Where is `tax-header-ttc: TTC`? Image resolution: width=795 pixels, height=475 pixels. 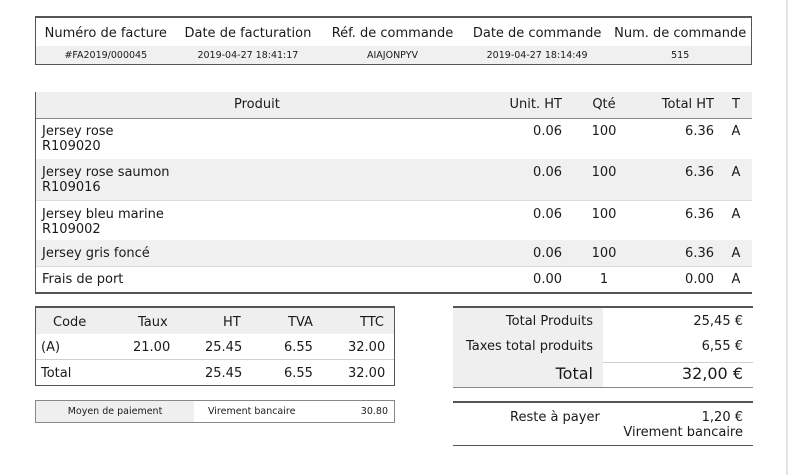
tax-header-ttc: TTC is located at coordinates (372, 322).